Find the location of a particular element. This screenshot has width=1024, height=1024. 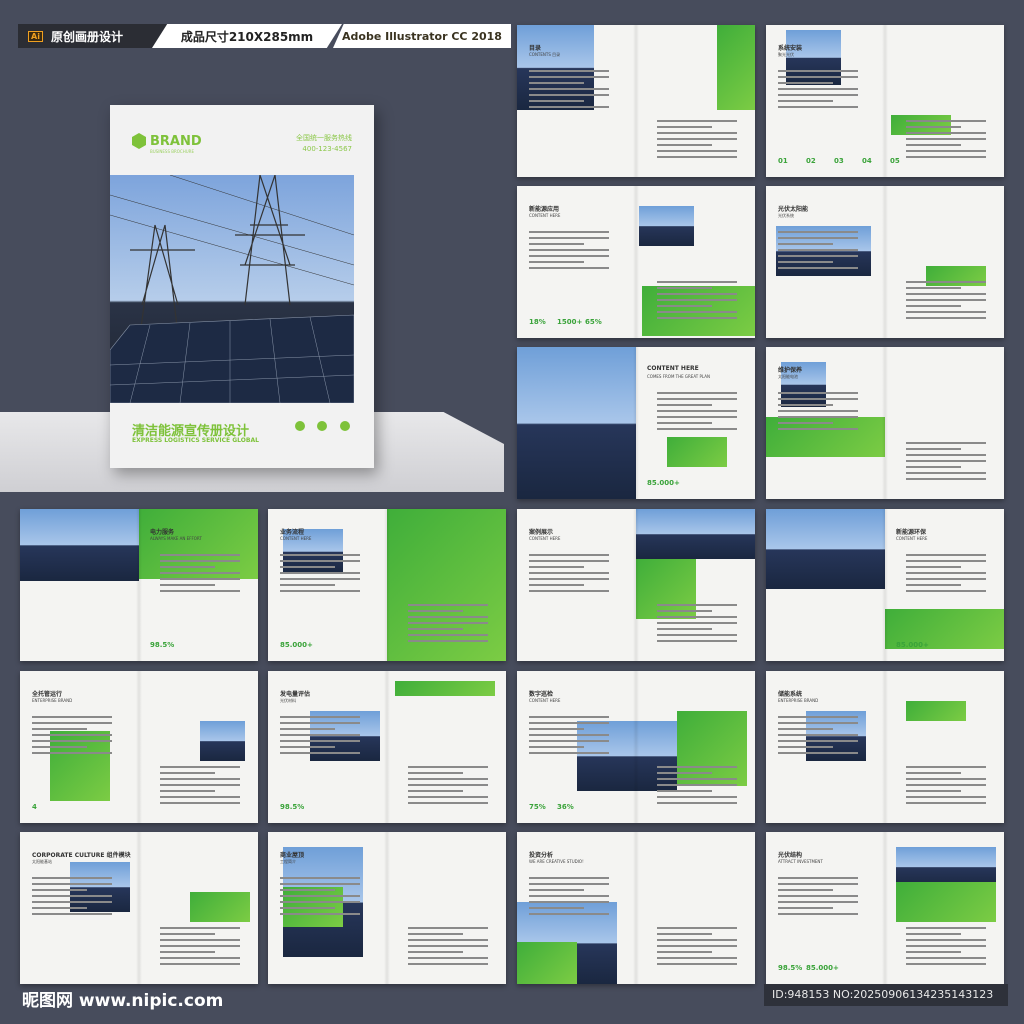

design-label: Ai 原创画册设计 is located at coordinates (98, 36).